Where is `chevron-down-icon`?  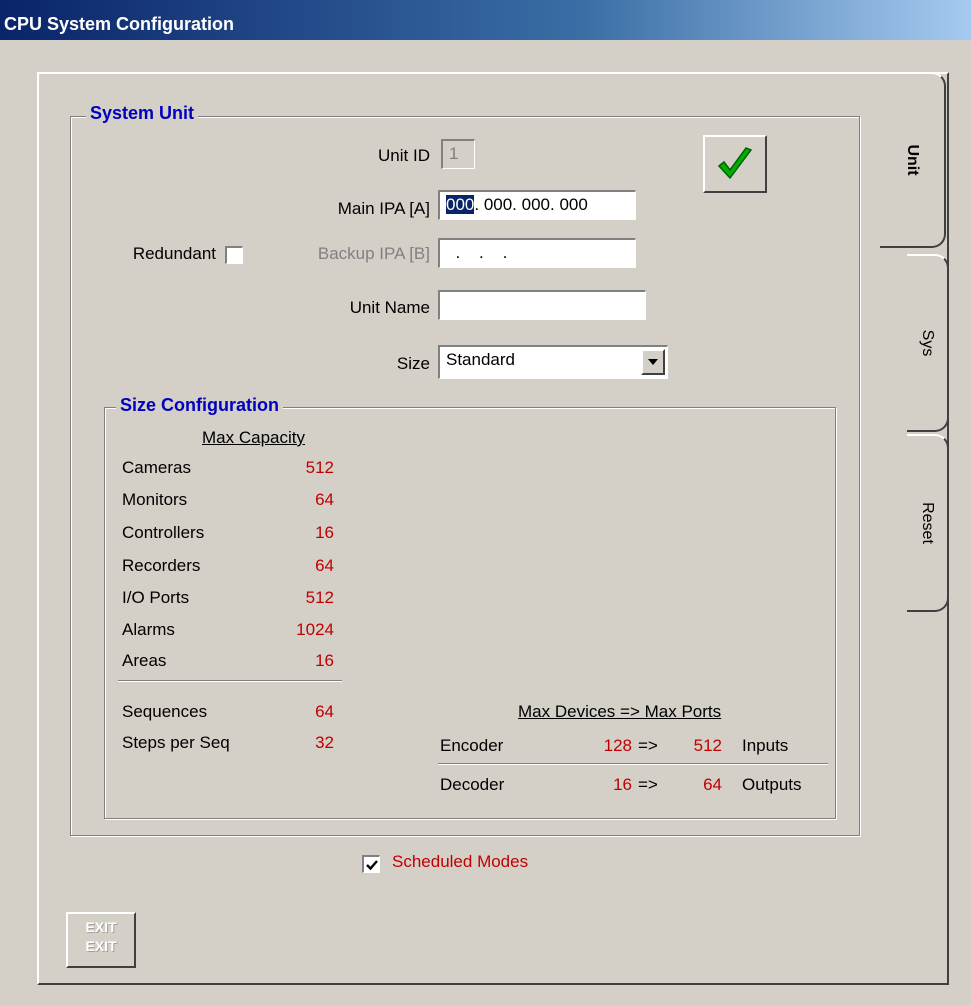 chevron-down-icon is located at coordinates (653, 362).